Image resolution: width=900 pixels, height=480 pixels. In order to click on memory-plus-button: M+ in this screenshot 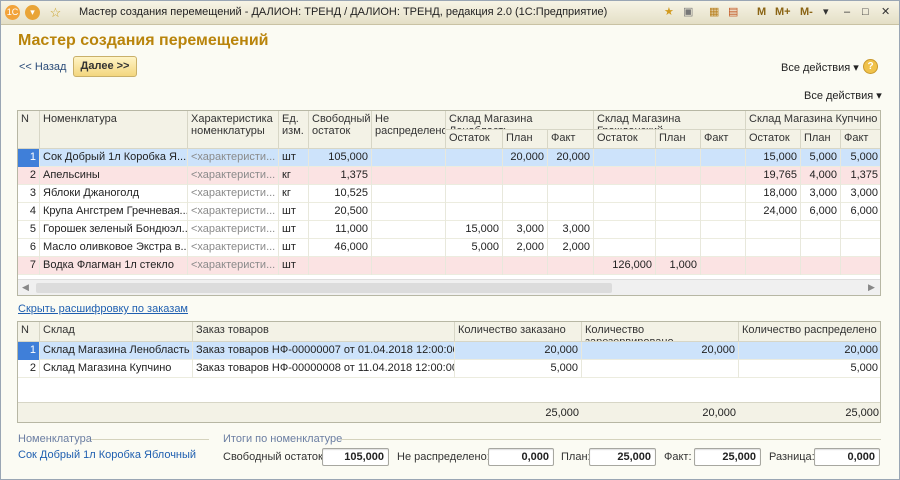, I will do `click(783, 12)`.